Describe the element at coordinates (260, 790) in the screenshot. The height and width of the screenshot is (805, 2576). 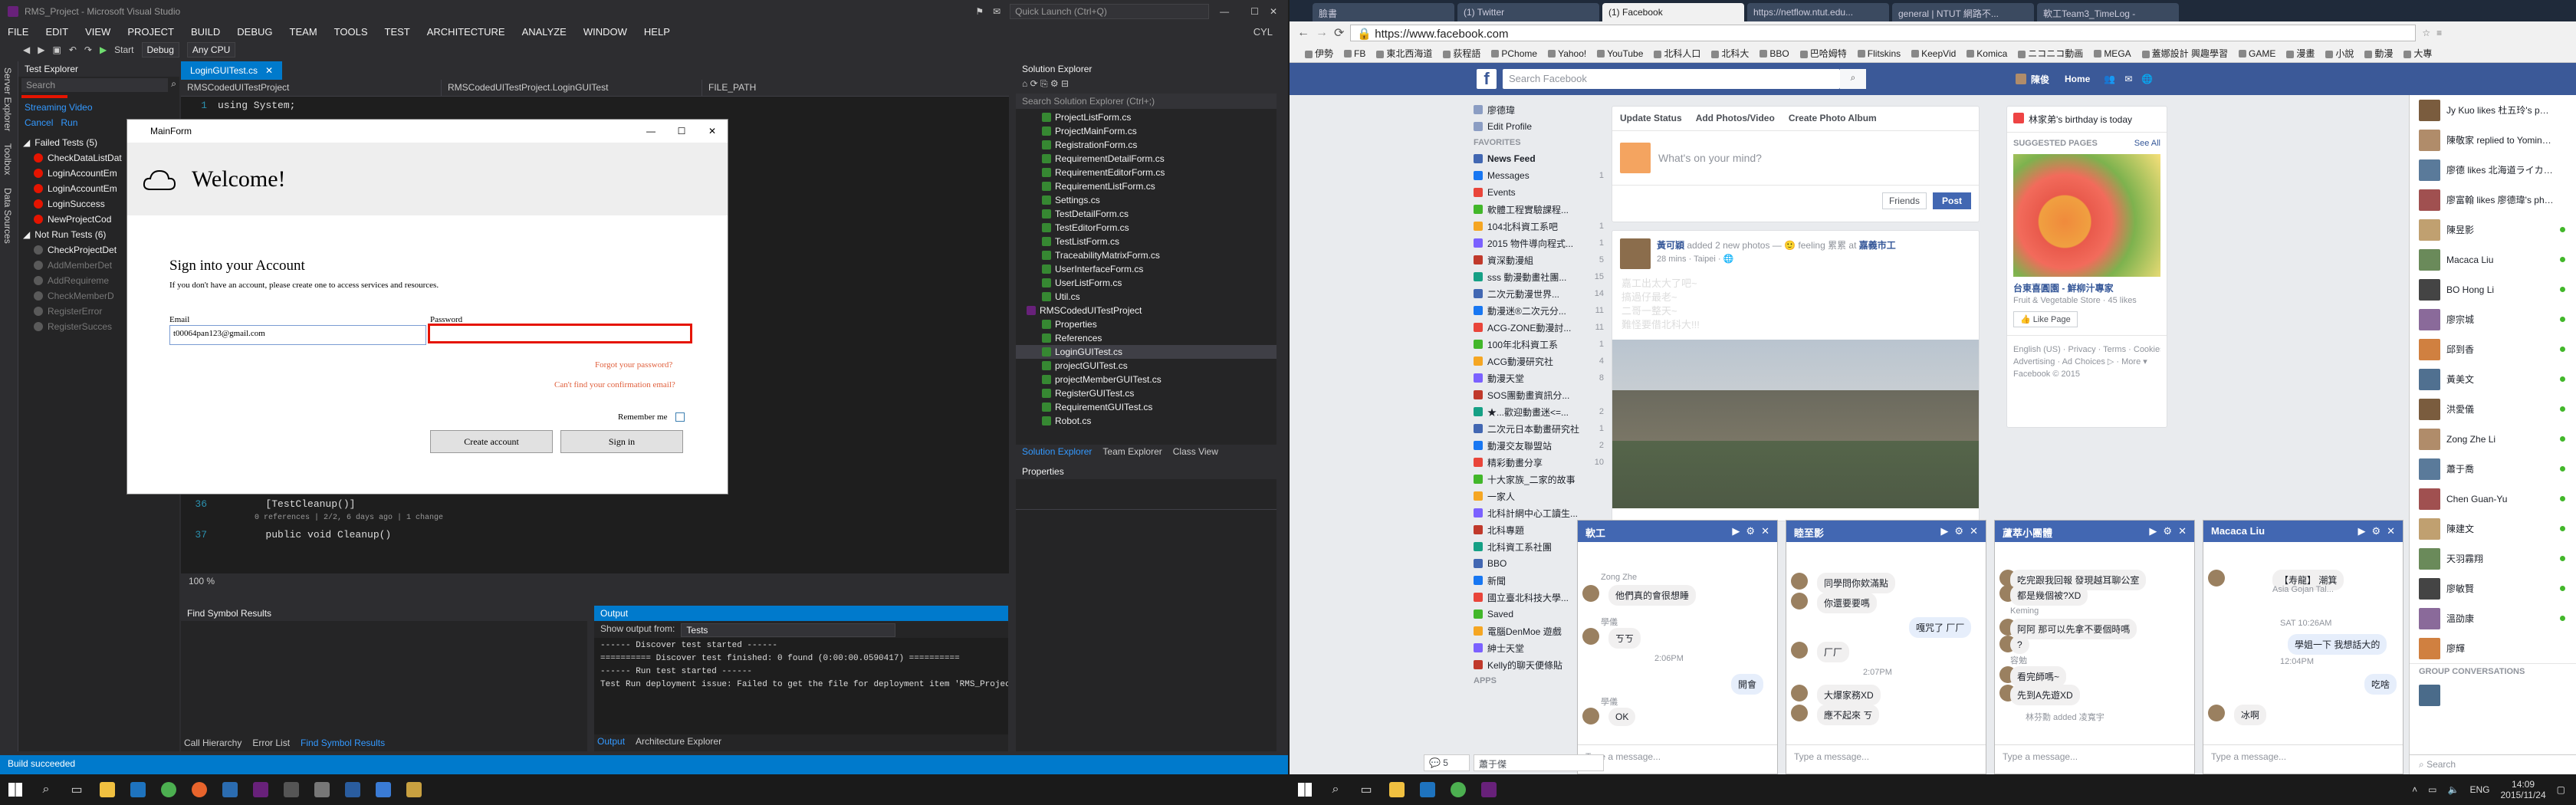
I see `visual-studio-icon` at that location.